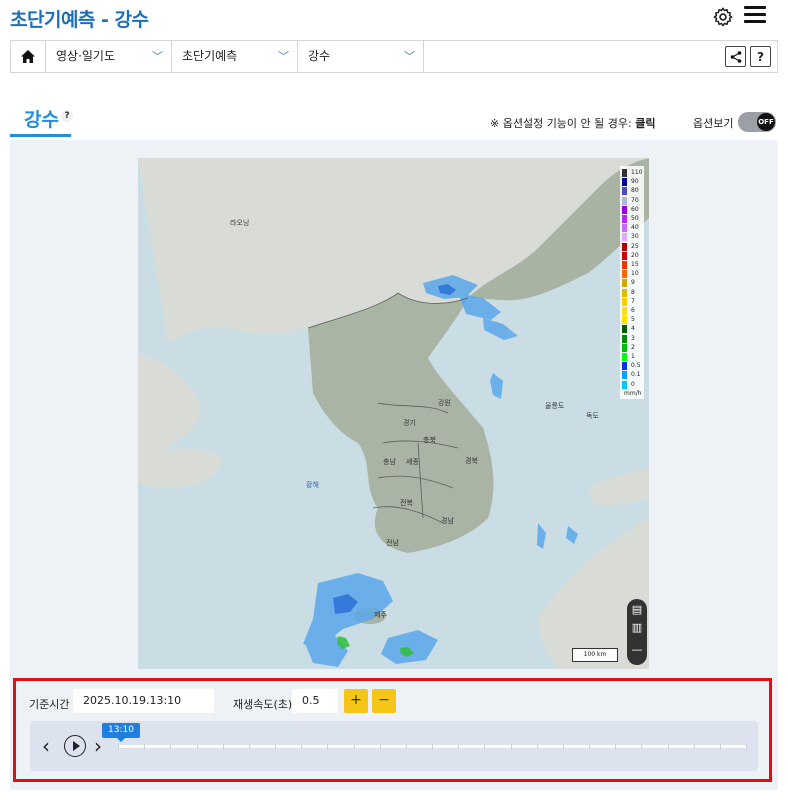  I want to click on legend-item: 50, so click(633, 218).